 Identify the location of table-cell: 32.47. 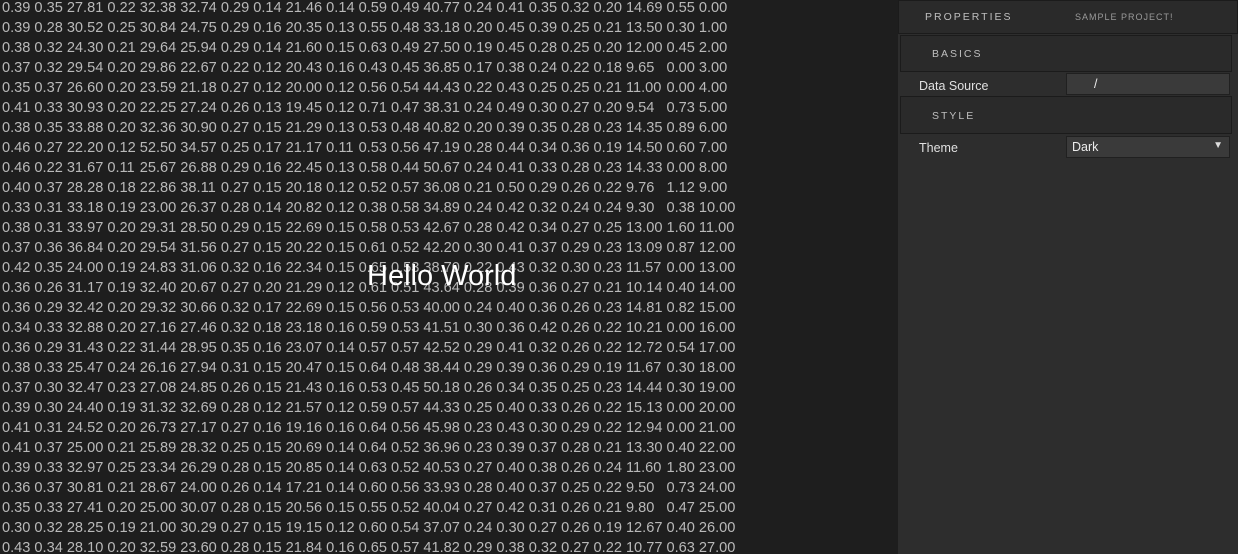
(85, 388).